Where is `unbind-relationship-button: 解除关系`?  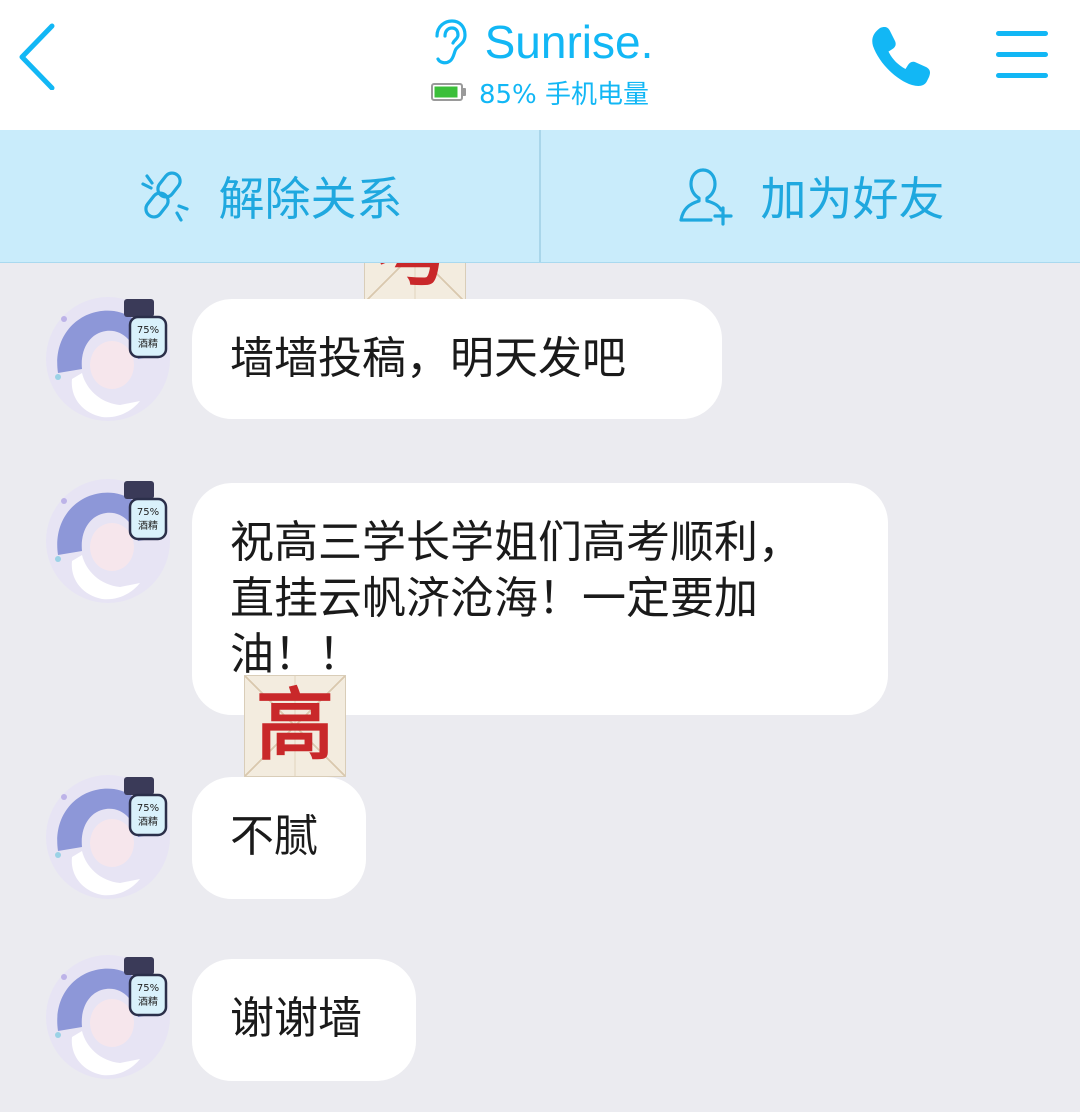 unbind-relationship-button: 解除关系 is located at coordinates (269, 196).